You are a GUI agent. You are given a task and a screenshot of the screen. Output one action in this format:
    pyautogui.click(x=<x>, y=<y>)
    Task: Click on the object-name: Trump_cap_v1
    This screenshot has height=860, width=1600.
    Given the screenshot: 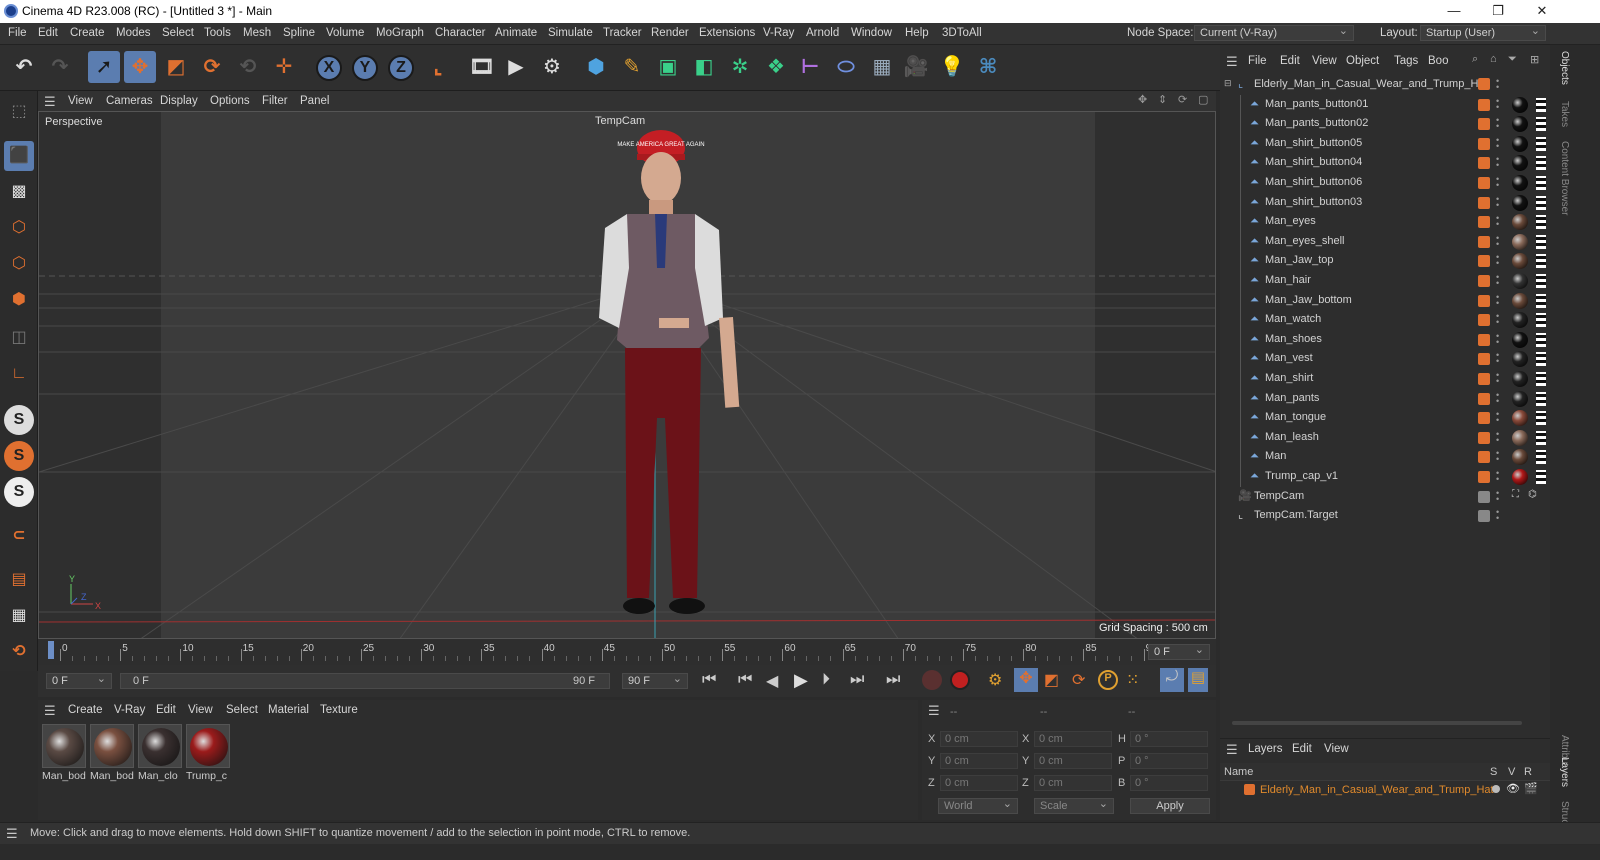 What is the action you would take?
    pyautogui.click(x=1301, y=476)
    